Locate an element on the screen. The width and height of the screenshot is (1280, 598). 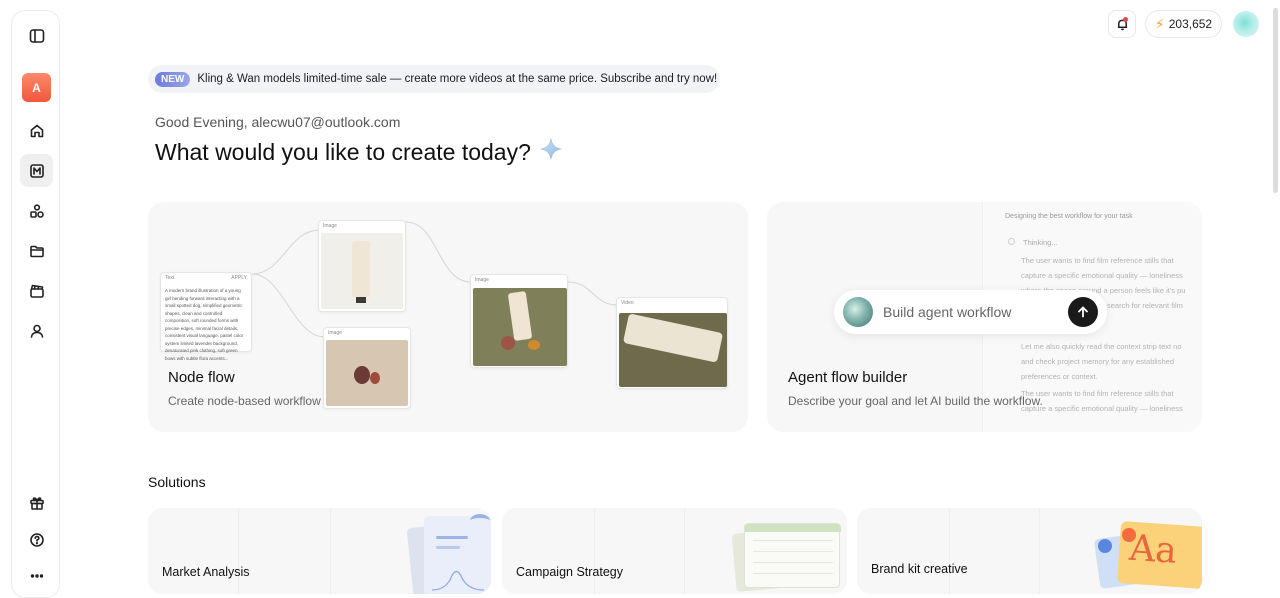
credits-button: ⚡ 203,652 is located at coordinates (1183, 24).